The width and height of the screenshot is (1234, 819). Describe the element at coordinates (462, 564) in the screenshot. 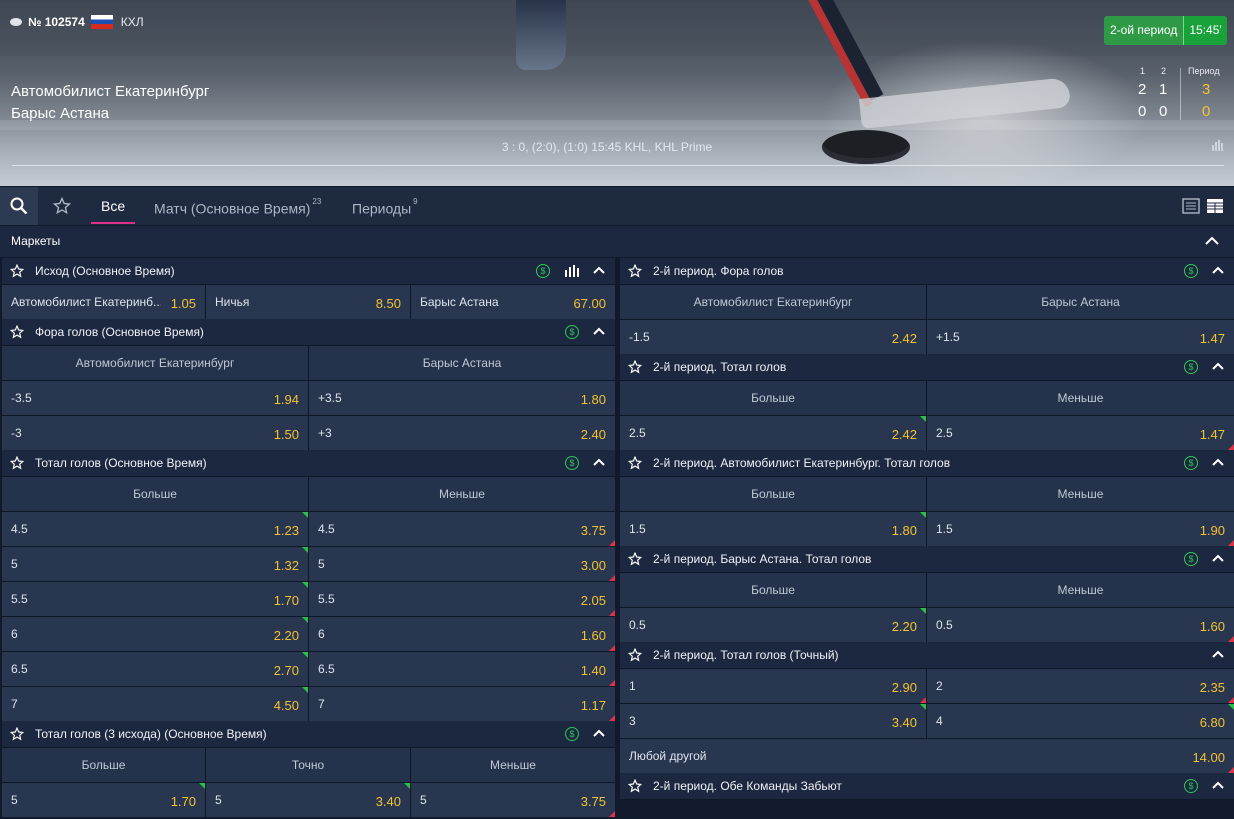

I see `odds-cell: 5 3.00` at that location.